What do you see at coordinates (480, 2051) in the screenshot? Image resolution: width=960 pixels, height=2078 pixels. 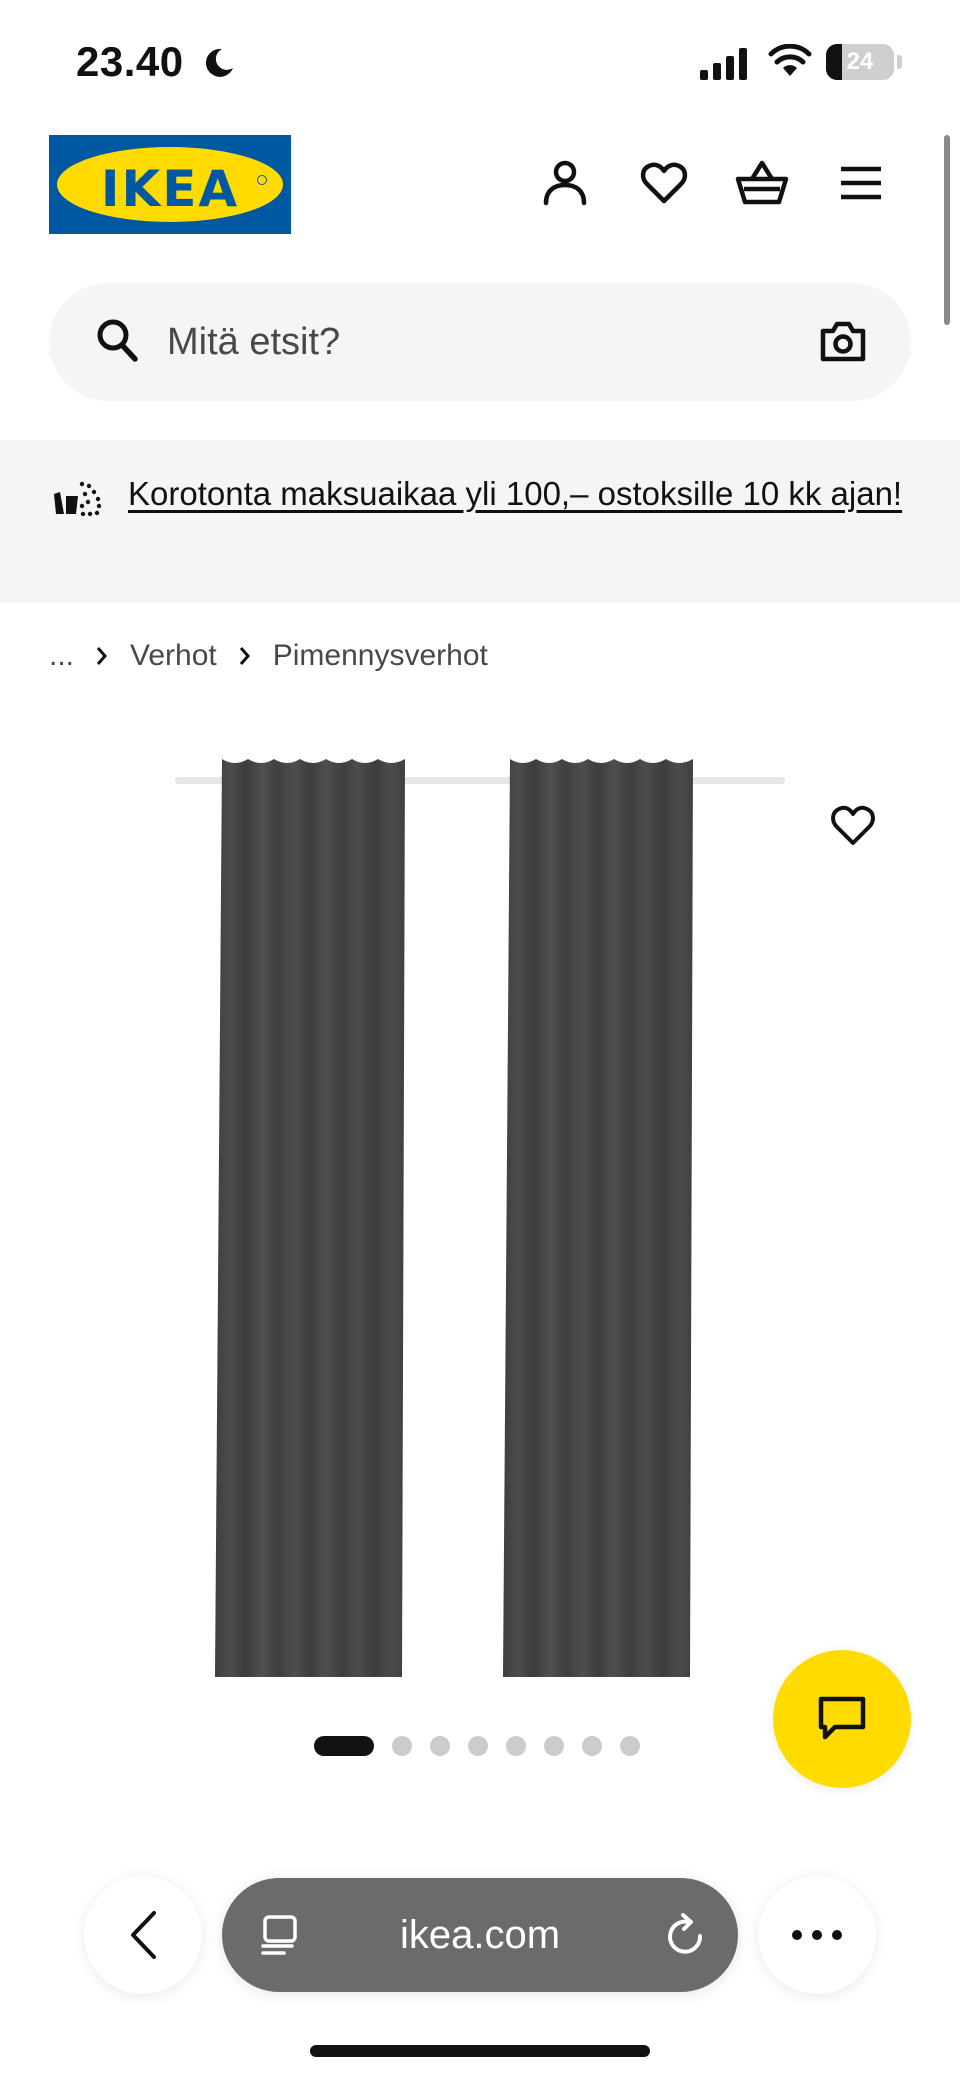 I see `home-indicator` at bounding box center [480, 2051].